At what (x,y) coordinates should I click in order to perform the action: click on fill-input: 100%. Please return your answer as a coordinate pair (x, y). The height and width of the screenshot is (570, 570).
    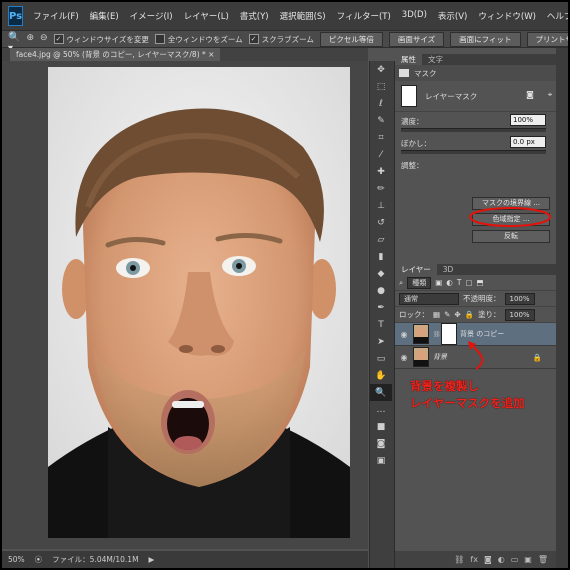
    Looking at the image, I should click on (519, 314).